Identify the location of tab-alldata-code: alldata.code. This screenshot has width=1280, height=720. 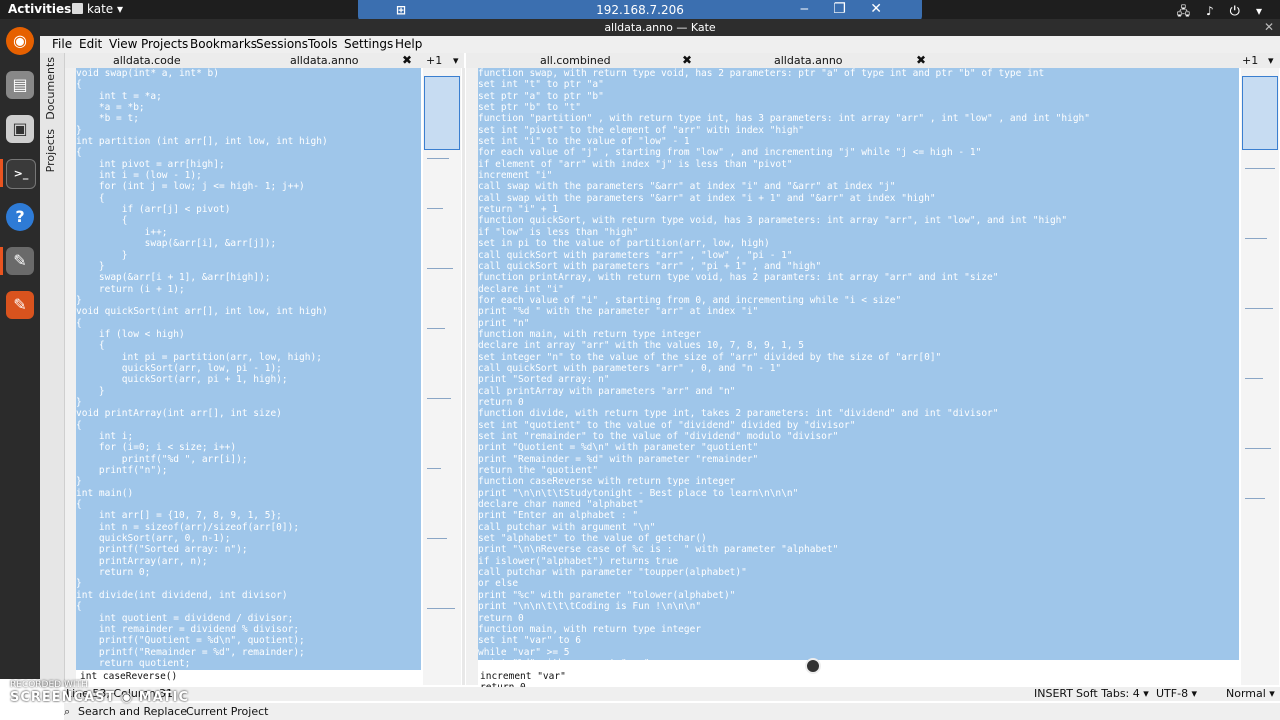
(147, 60).